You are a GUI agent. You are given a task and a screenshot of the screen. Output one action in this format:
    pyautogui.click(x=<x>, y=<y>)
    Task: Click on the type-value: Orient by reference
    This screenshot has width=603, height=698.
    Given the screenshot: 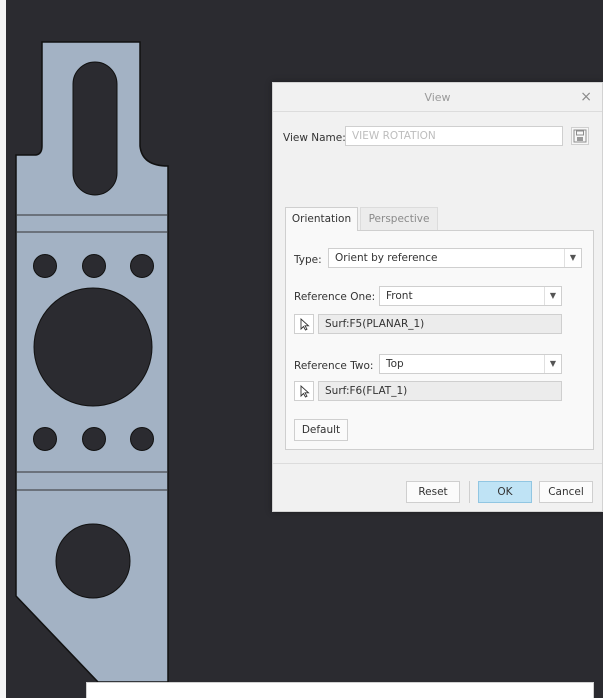 What is the action you would take?
    pyautogui.click(x=386, y=258)
    